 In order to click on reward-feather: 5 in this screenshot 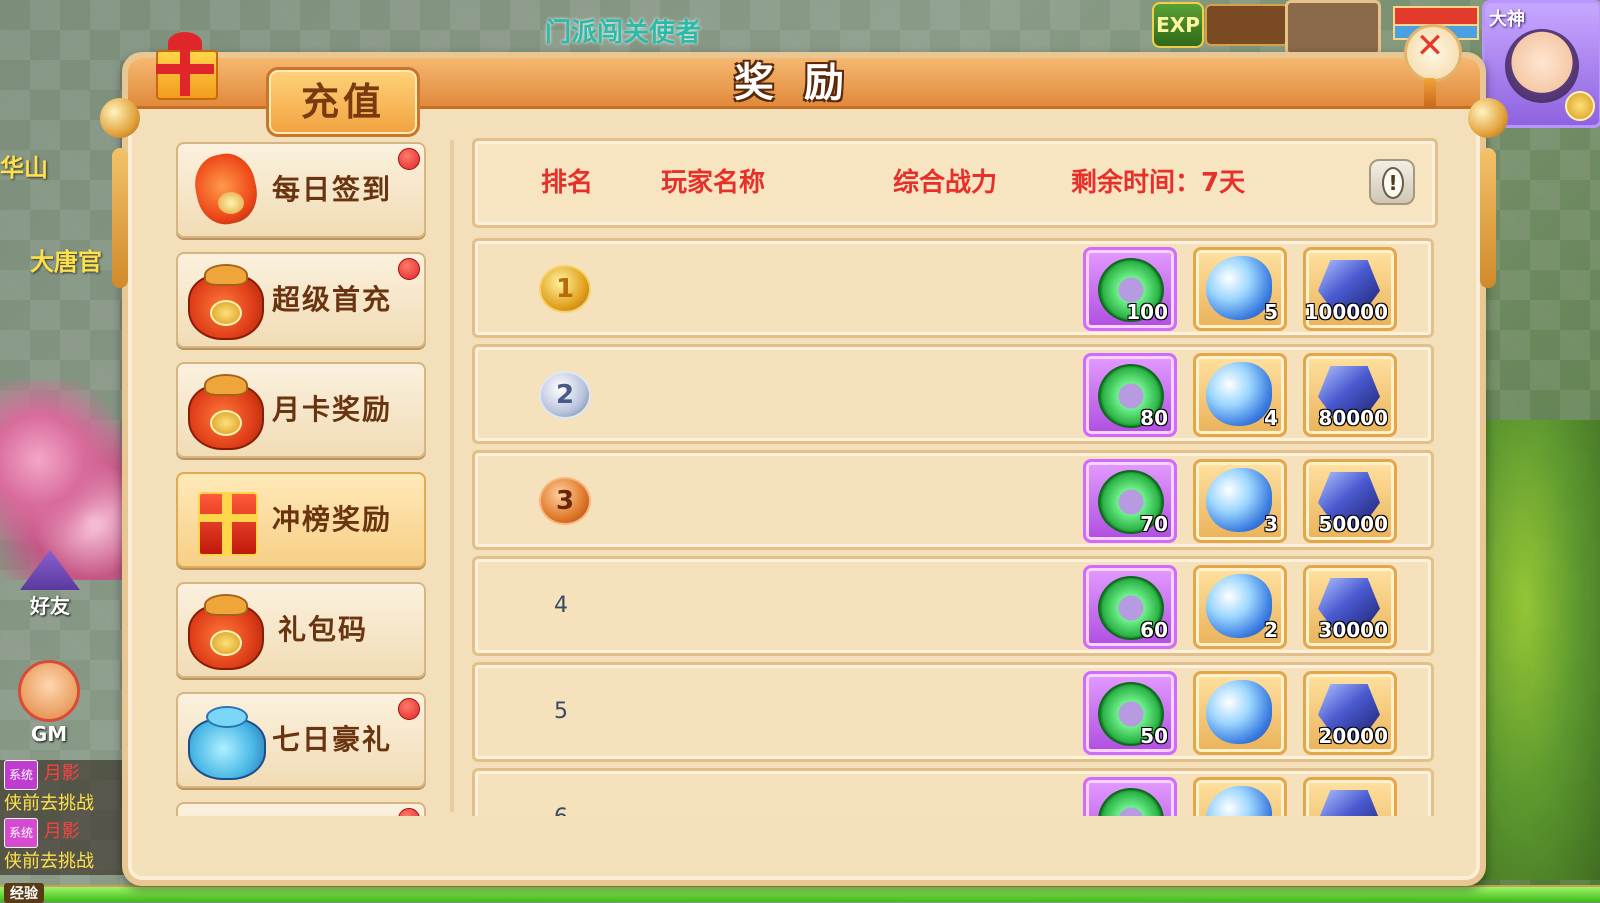, I will do `click(1240, 289)`.